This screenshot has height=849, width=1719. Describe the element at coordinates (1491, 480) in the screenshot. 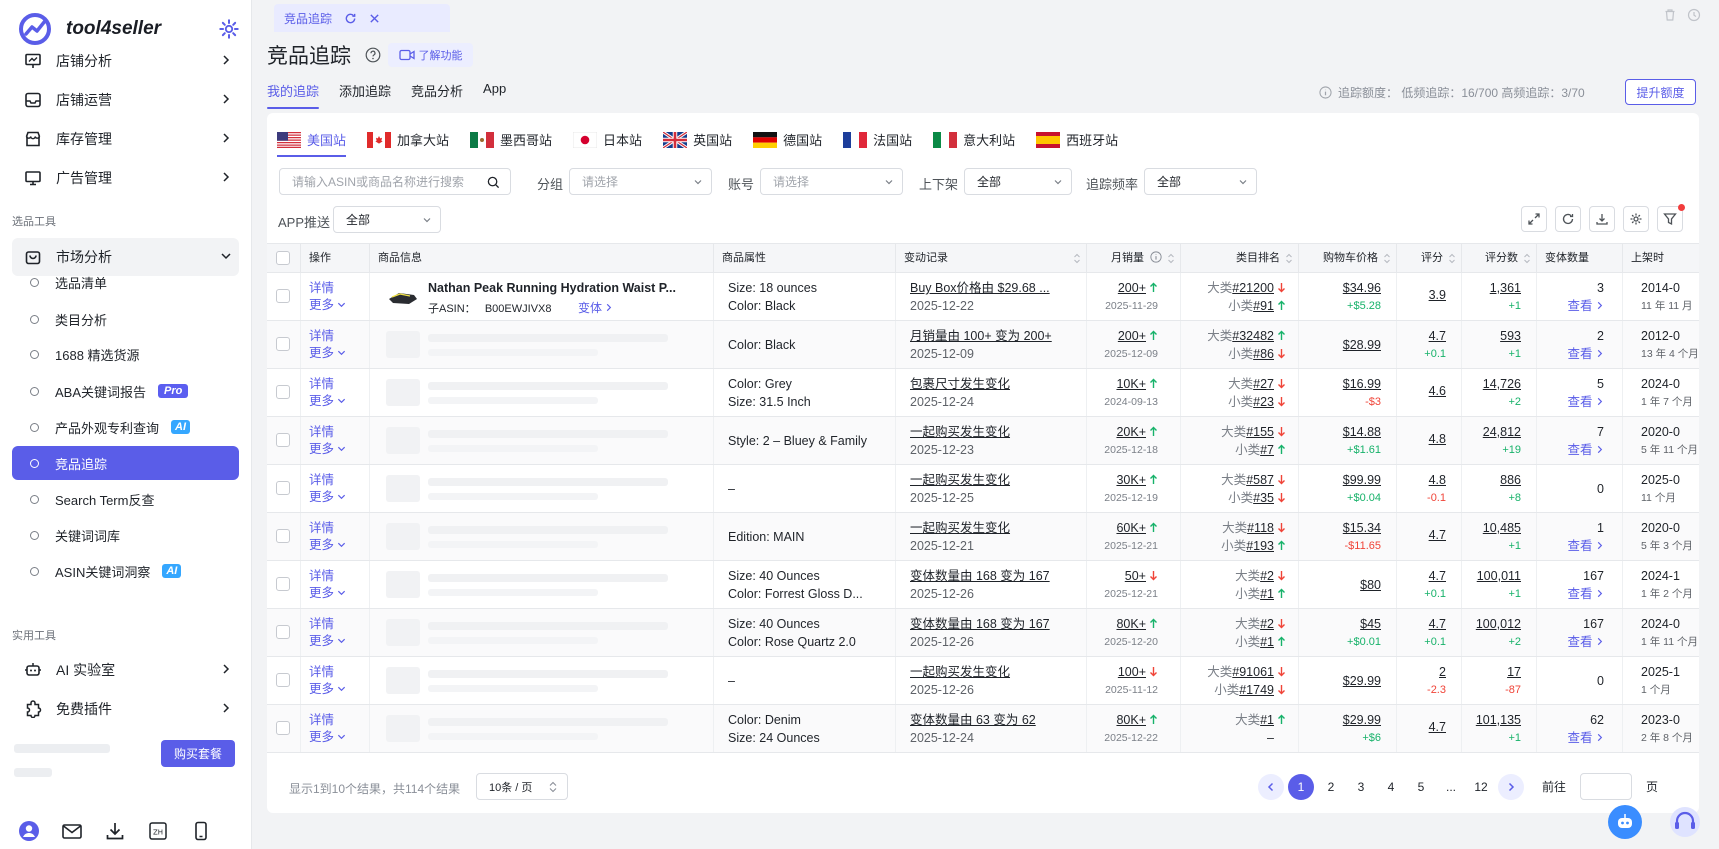

I see `review-count: 886` at that location.